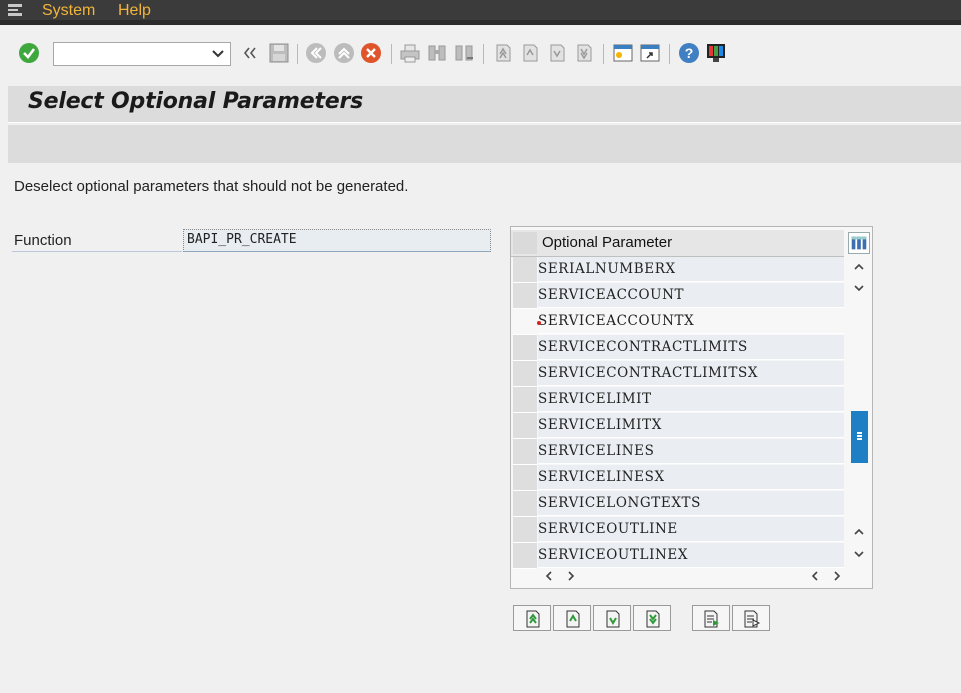 The height and width of the screenshot is (693, 961). Describe the element at coordinates (691, 295) in the screenshot. I see `parameter-cell: SERVICEACCOUNT` at that location.